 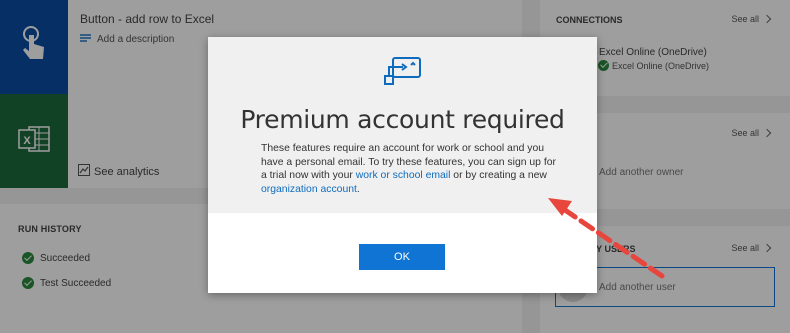 What do you see at coordinates (606, 238) in the screenshot?
I see `annotation-arrow-icon` at bounding box center [606, 238].